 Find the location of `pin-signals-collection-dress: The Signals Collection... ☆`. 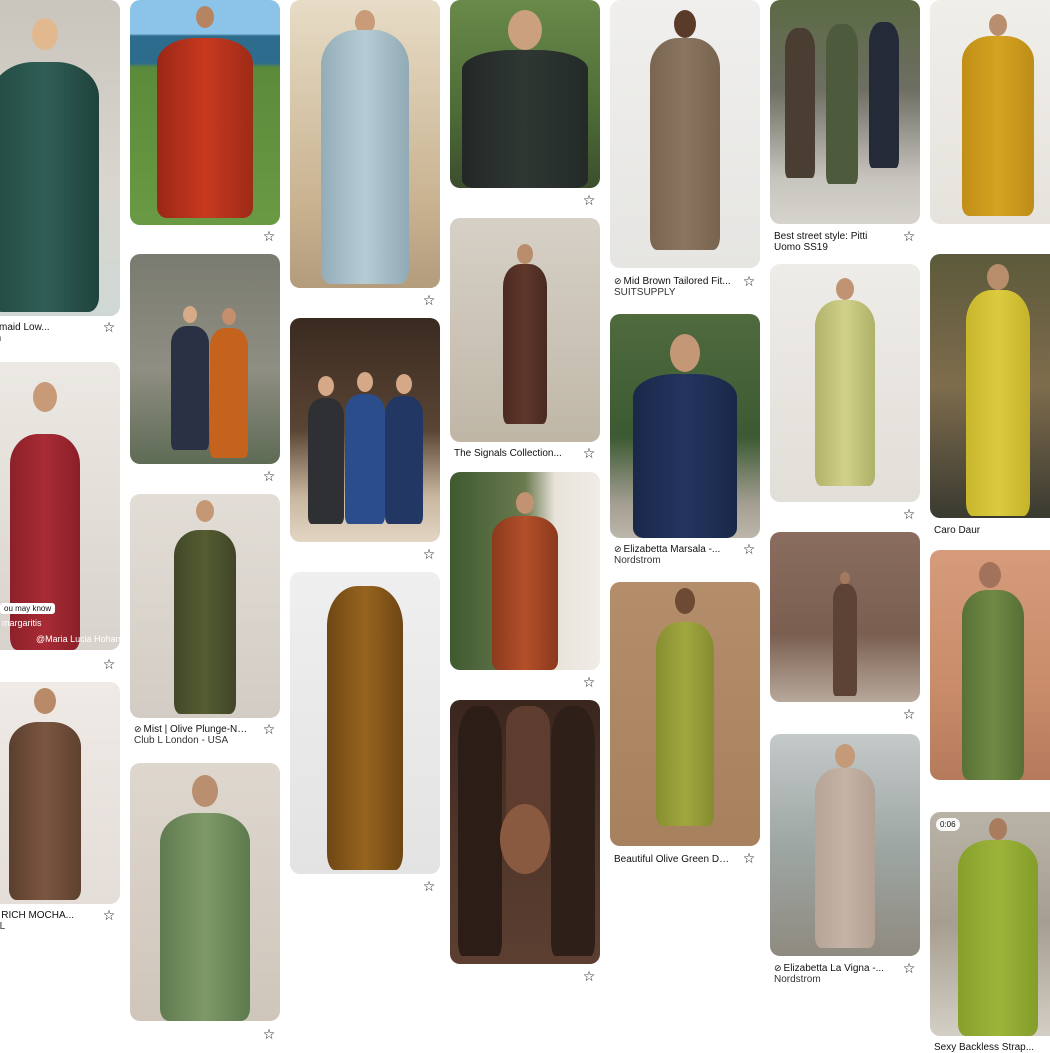

pin-signals-collection-dress: The Signals Collection... ☆ is located at coordinates (525, 341).